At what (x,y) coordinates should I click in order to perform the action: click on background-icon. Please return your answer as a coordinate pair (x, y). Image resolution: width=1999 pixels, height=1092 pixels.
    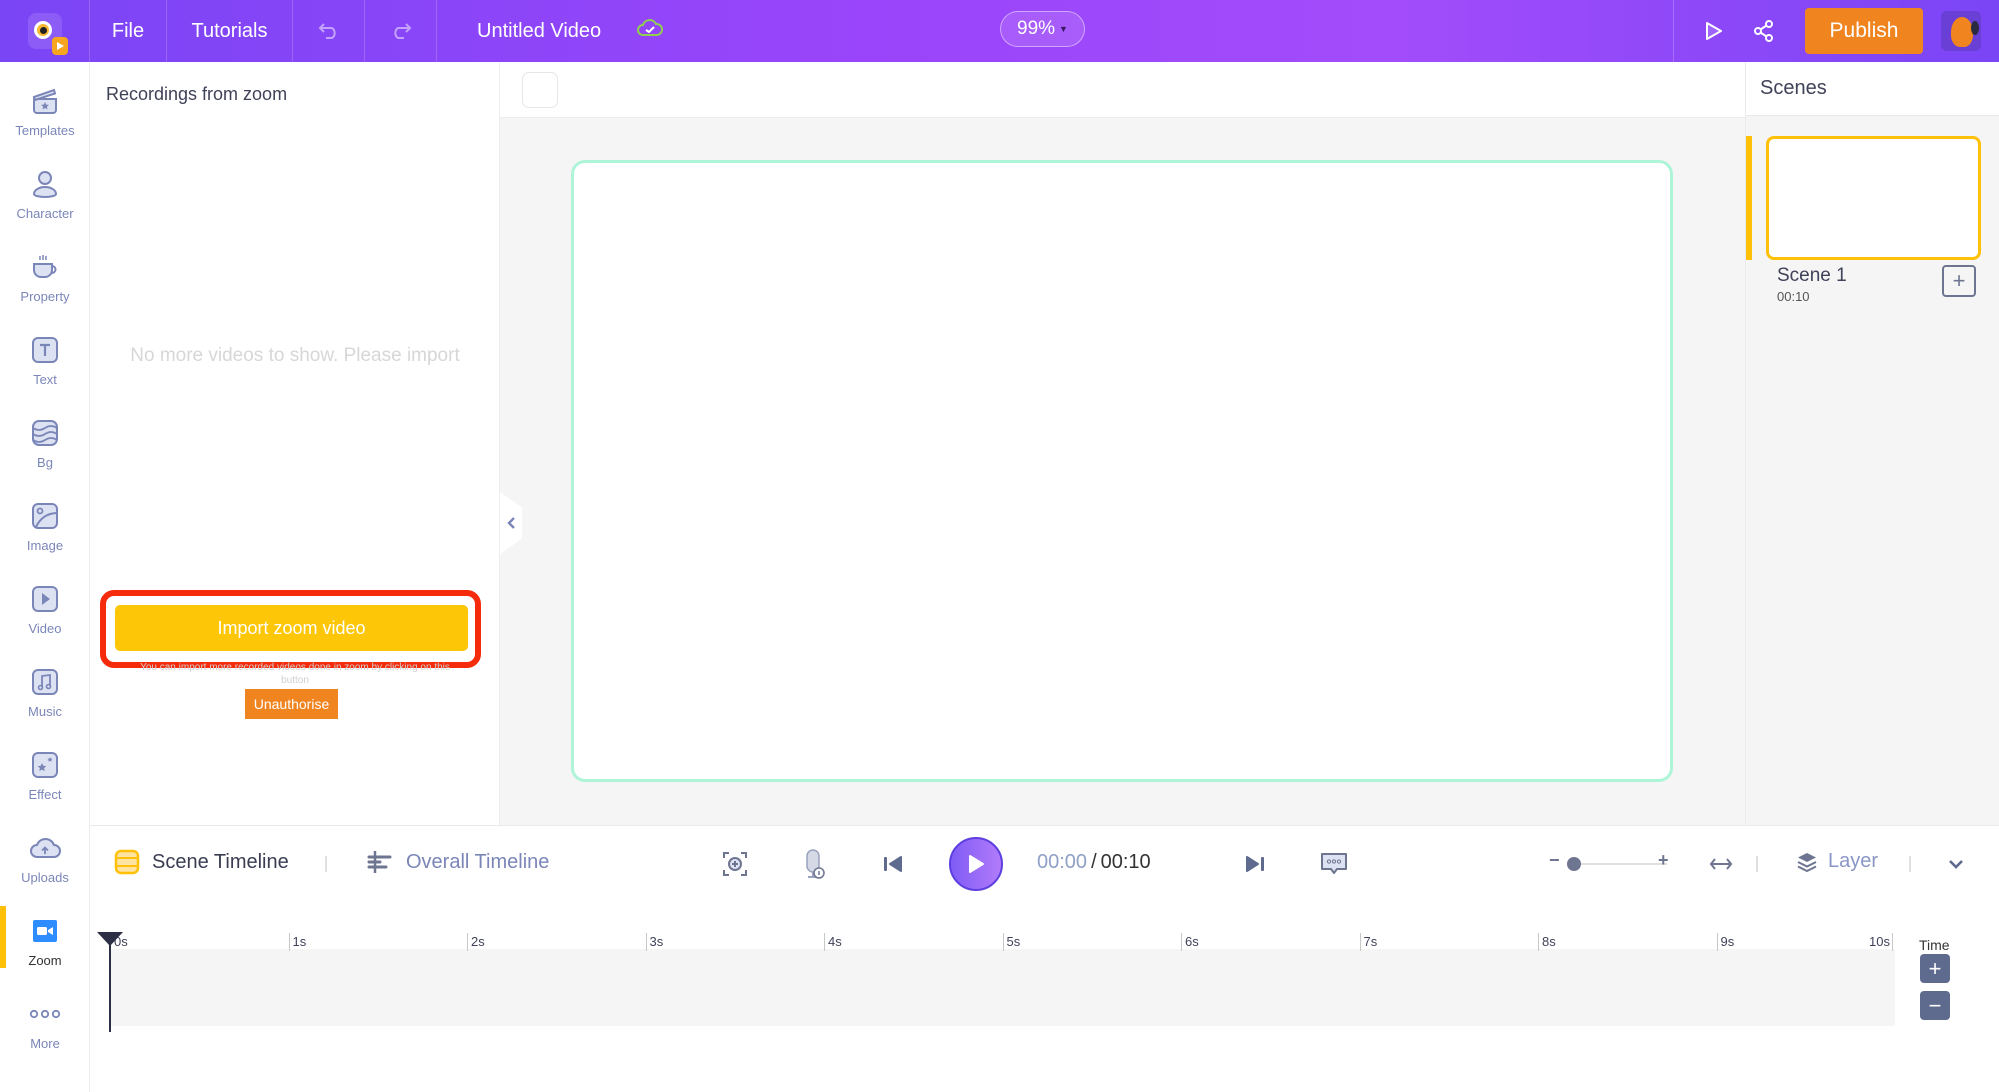
    Looking at the image, I should click on (45, 433).